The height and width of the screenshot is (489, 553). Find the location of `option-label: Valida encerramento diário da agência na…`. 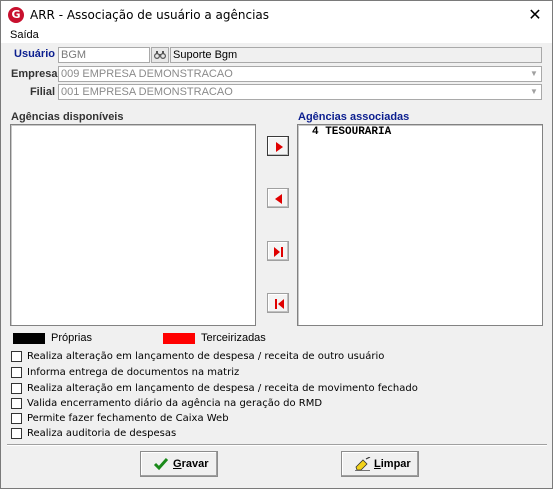

option-label: Valida encerramento diário da agência na… is located at coordinates (175, 403).